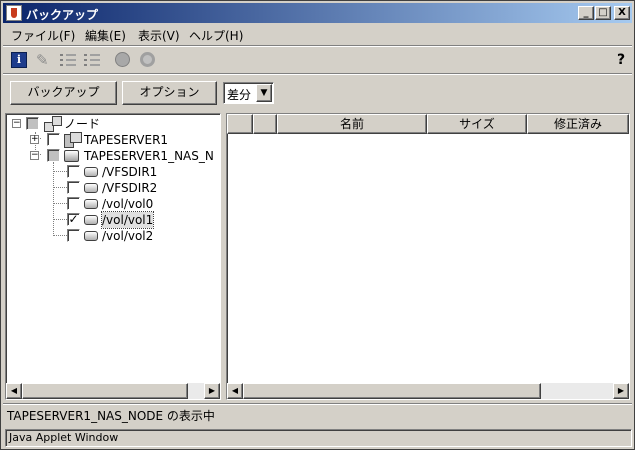 The image size is (635, 450). I want to click on tree-volume: /vol/vol0, so click(111, 204).